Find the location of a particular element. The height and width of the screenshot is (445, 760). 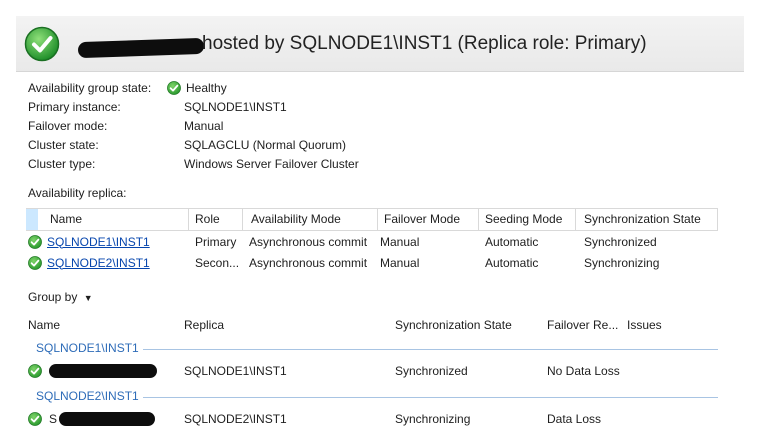

prop-value: Windows Server Failover Cluster is located at coordinates (271, 163).